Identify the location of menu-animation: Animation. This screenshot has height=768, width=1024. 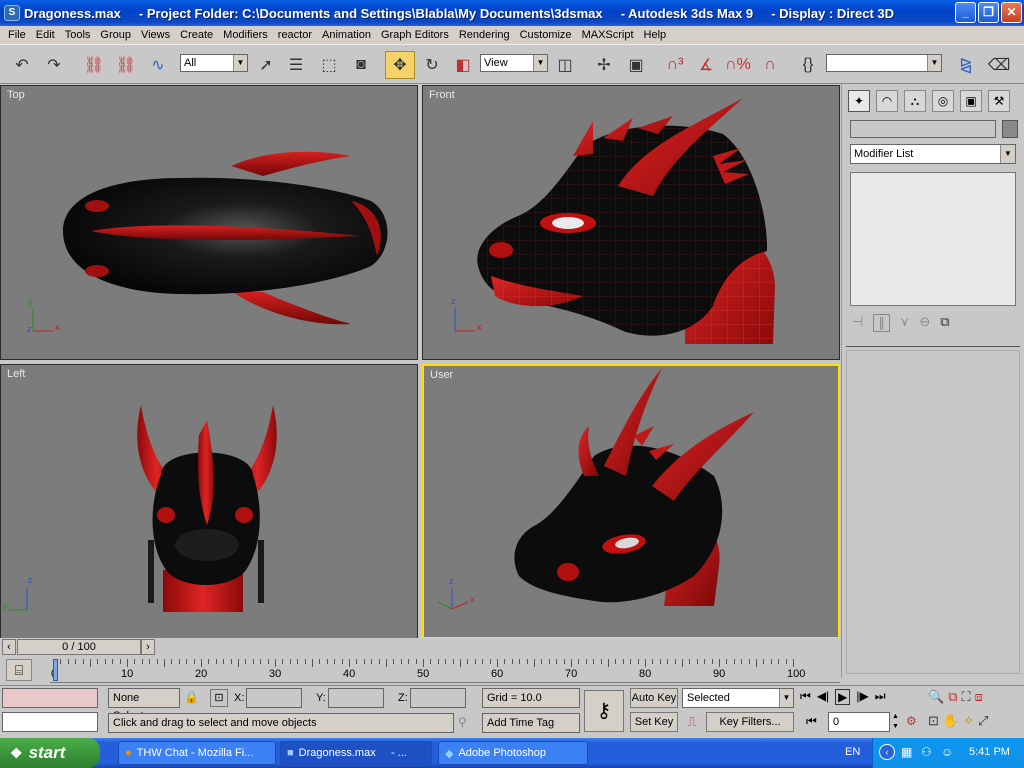
(346, 35).